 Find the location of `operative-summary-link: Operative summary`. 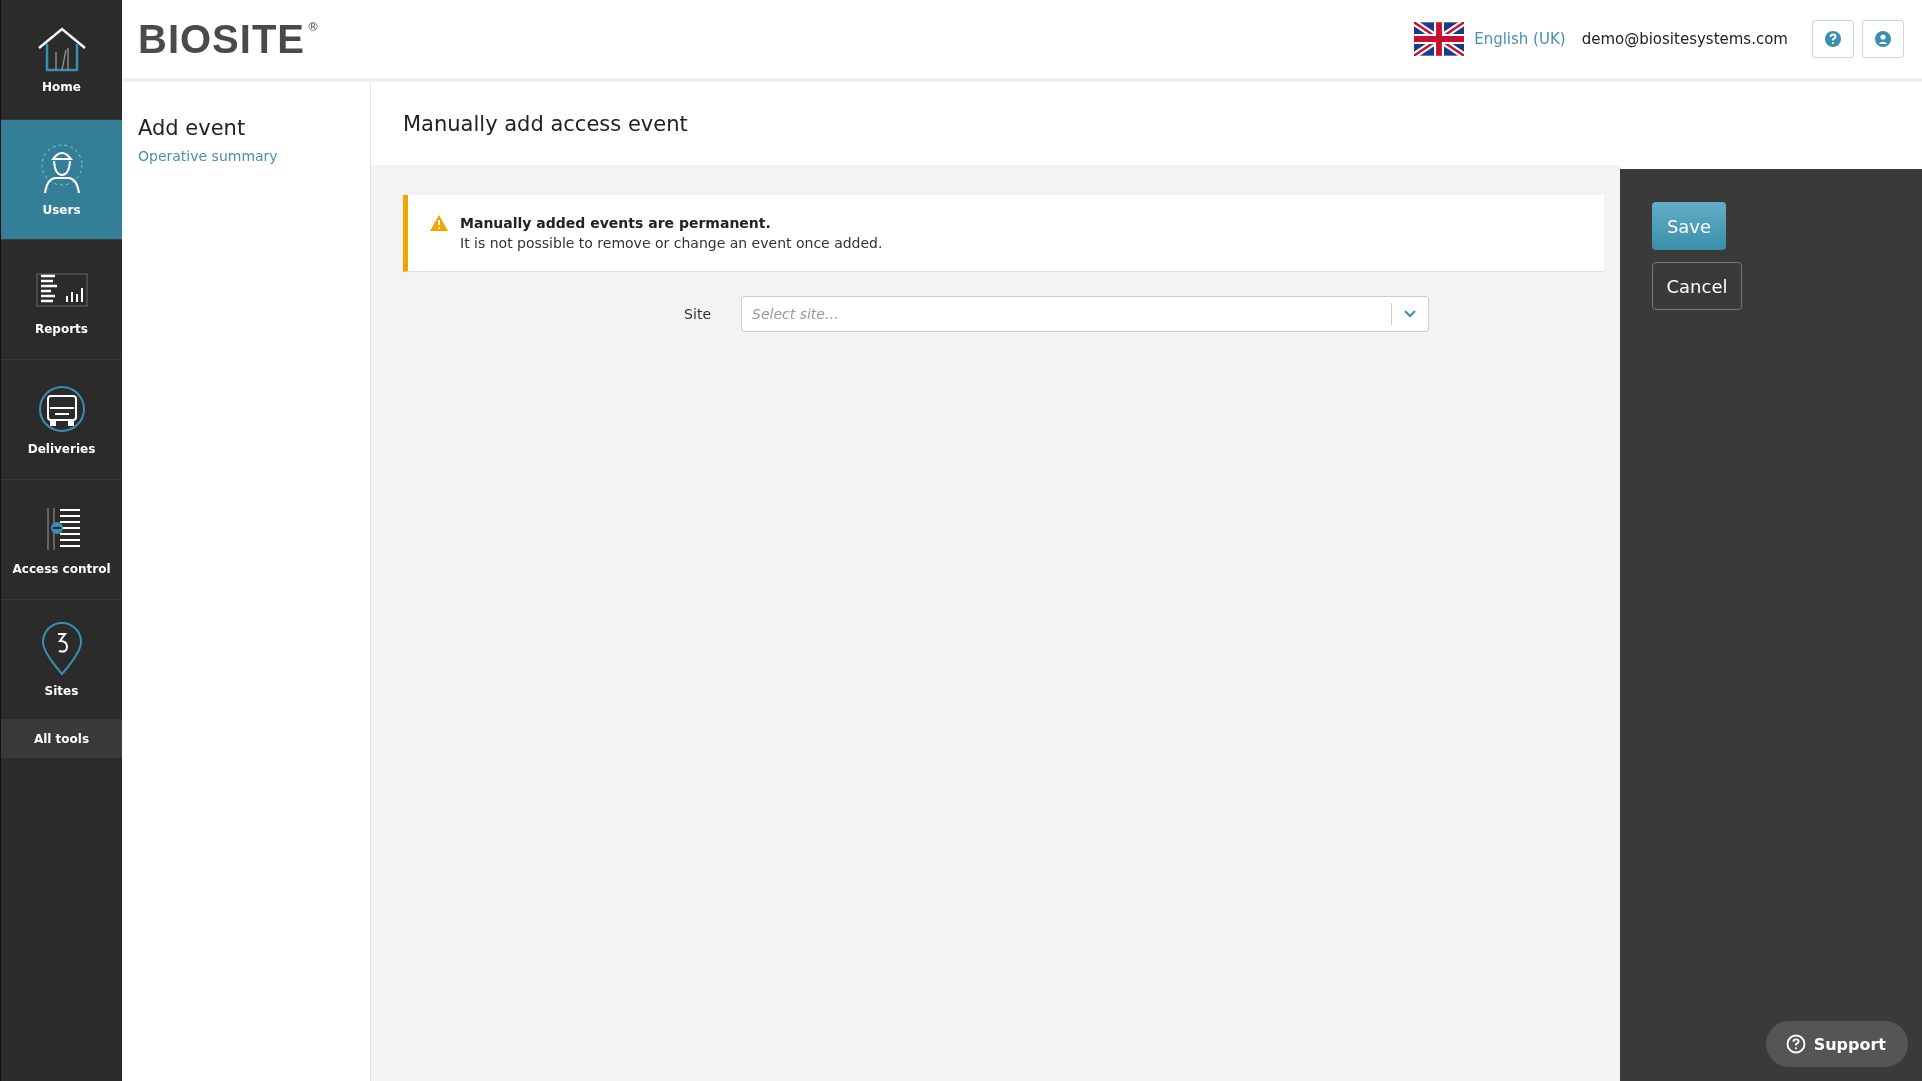

operative-summary-link: Operative summary is located at coordinates (208, 156).